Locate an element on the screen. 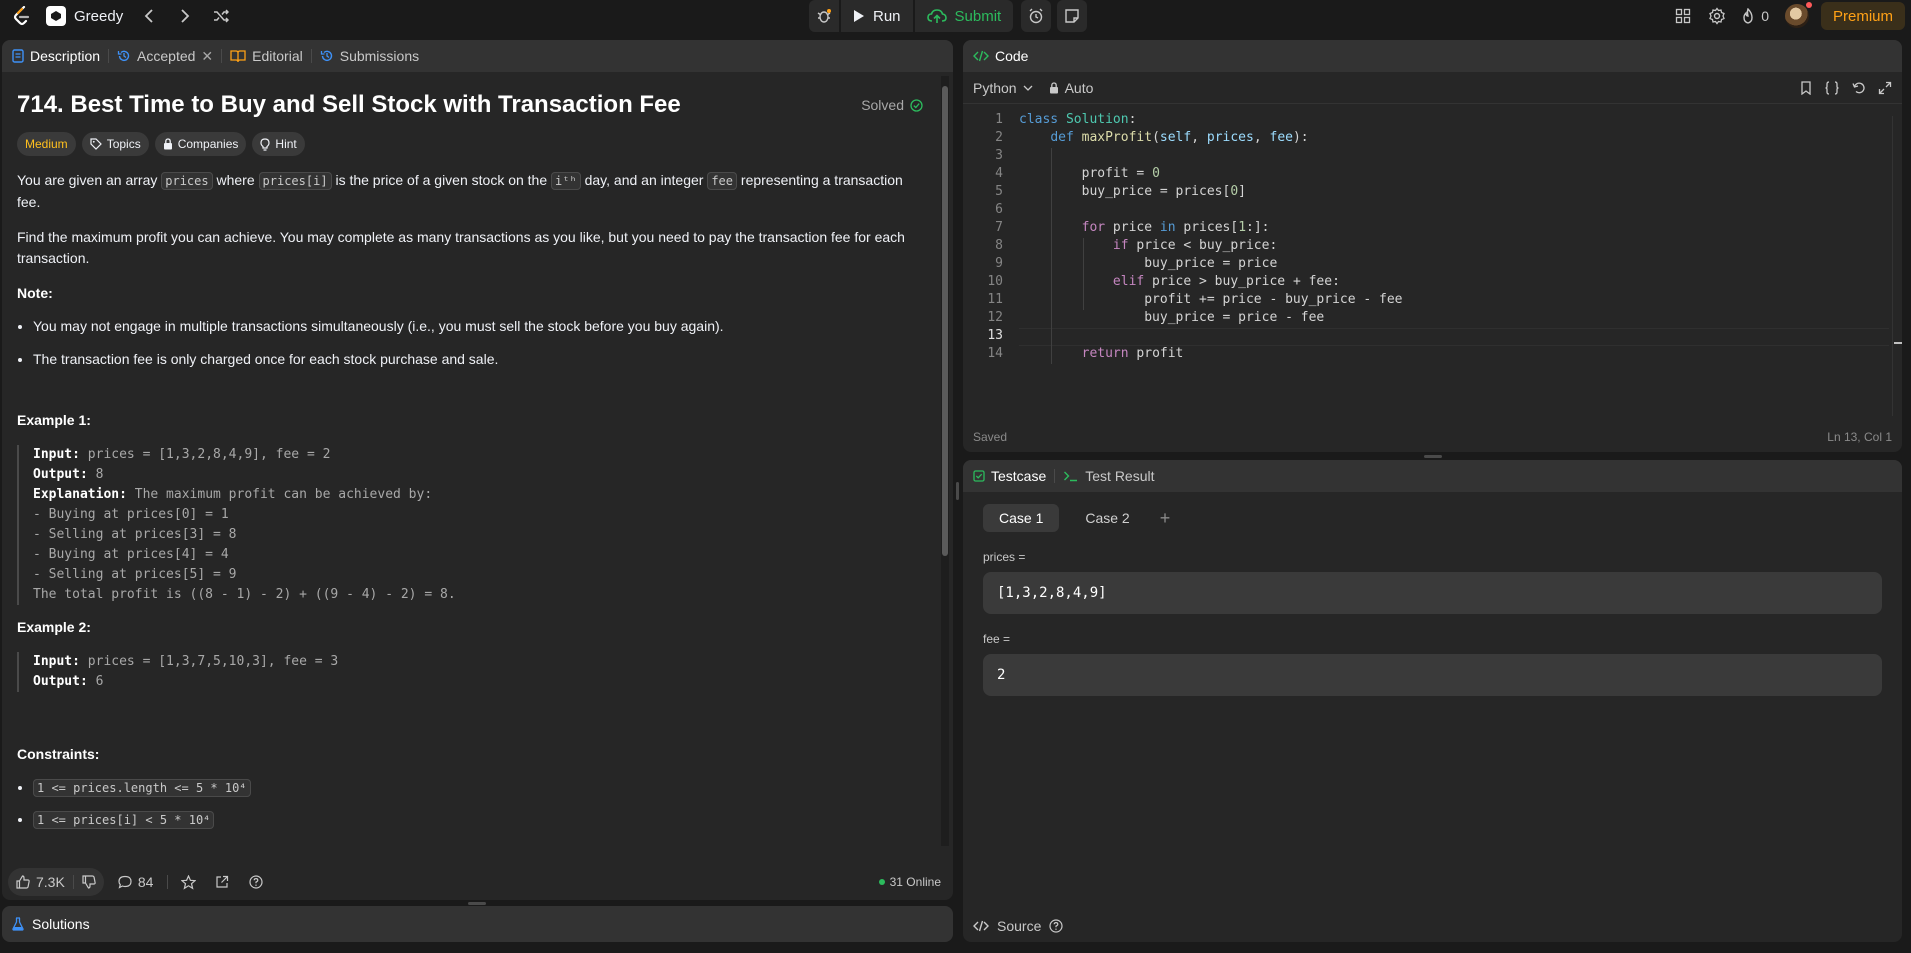 The width and height of the screenshot is (1911, 953). inline-code: prices[i] is located at coordinates (295, 181).